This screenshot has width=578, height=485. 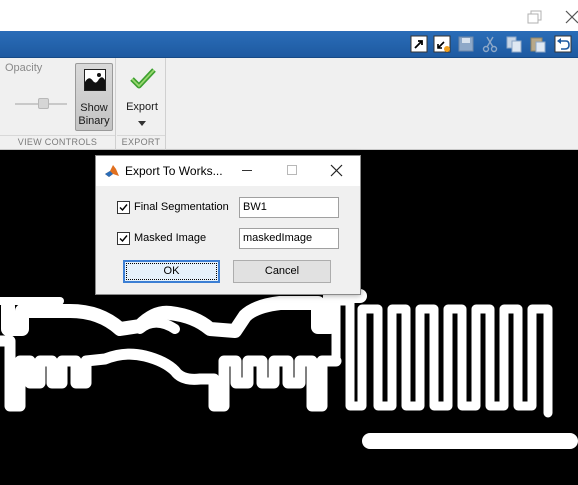 What do you see at coordinates (58, 104) in the screenshot?
I see `view-controls-section: Opacity Show Binary VIEW CONTROLS` at bounding box center [58, 104].